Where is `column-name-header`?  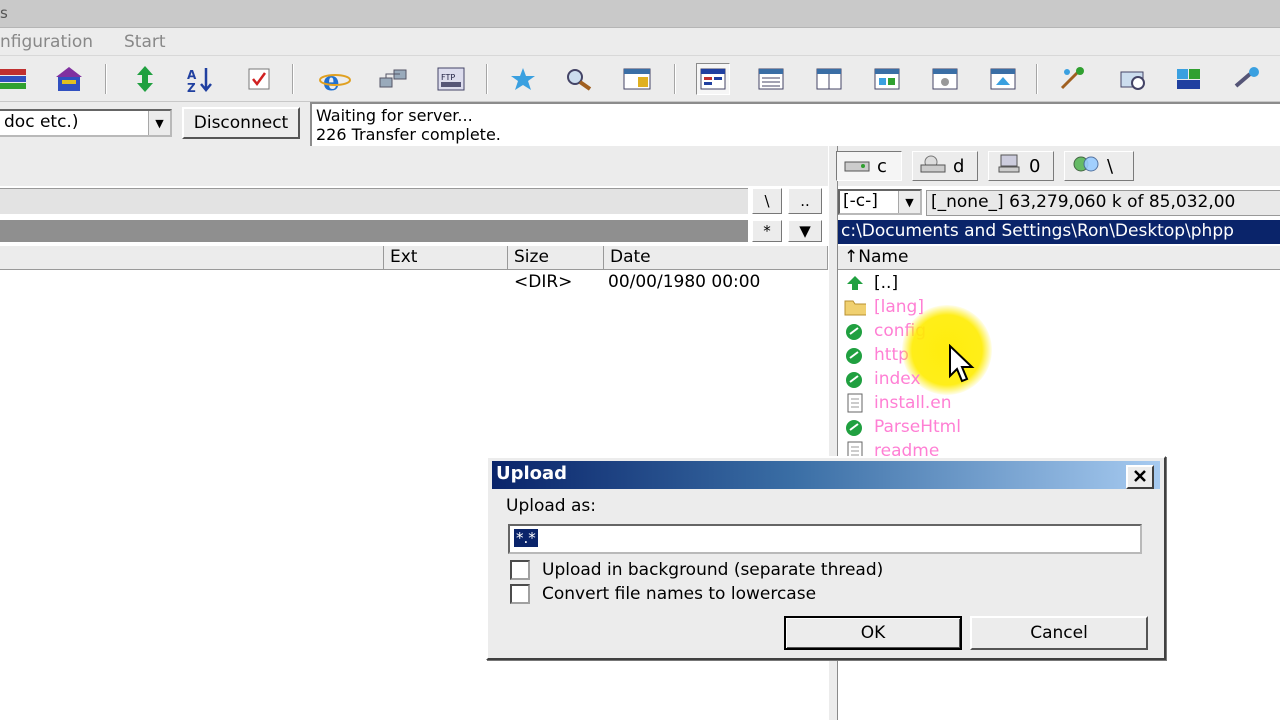 column-name-header is located at coordinates (192, 258).